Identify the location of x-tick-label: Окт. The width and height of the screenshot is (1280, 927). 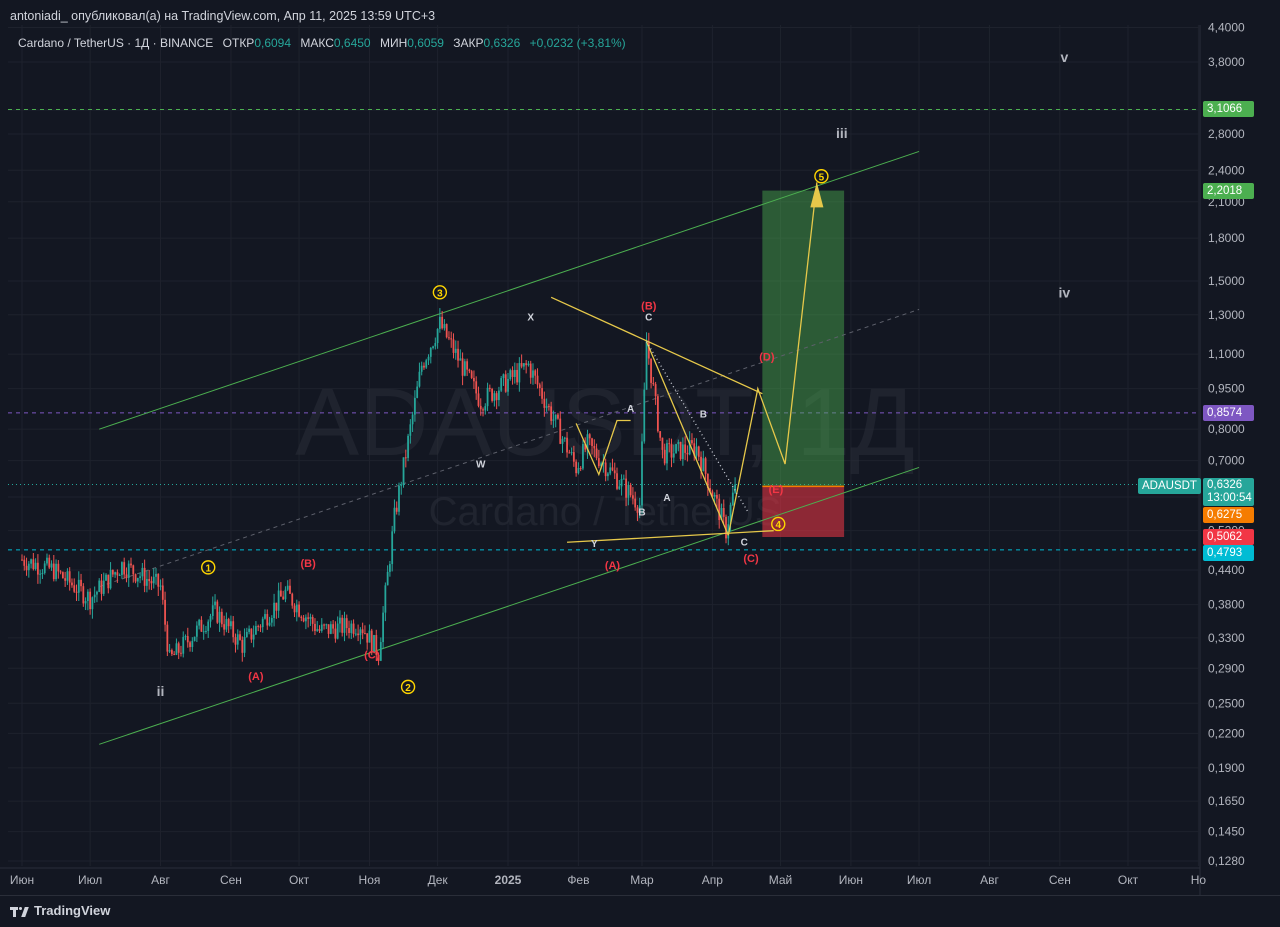
(299, 880).